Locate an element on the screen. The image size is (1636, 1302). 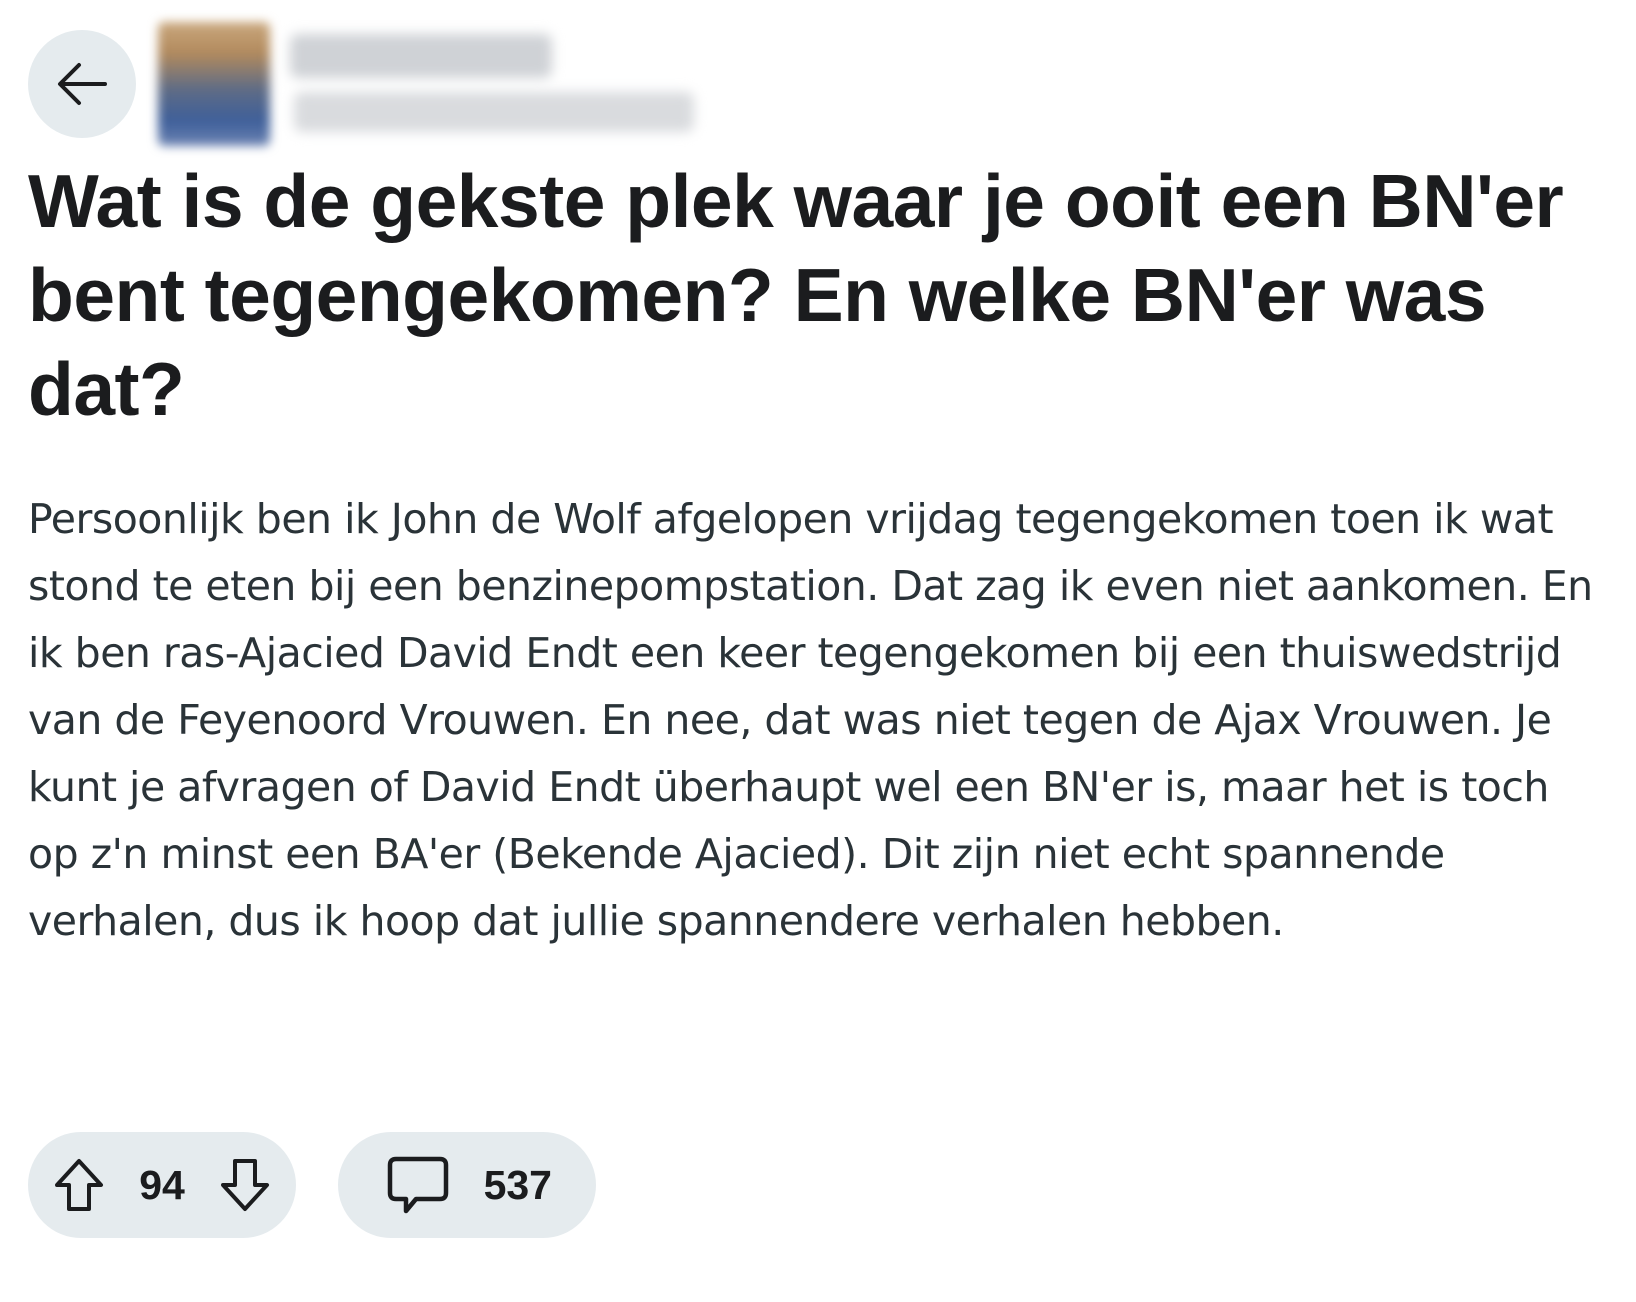
post-meta-redacted is located at coordinates (494, 112).